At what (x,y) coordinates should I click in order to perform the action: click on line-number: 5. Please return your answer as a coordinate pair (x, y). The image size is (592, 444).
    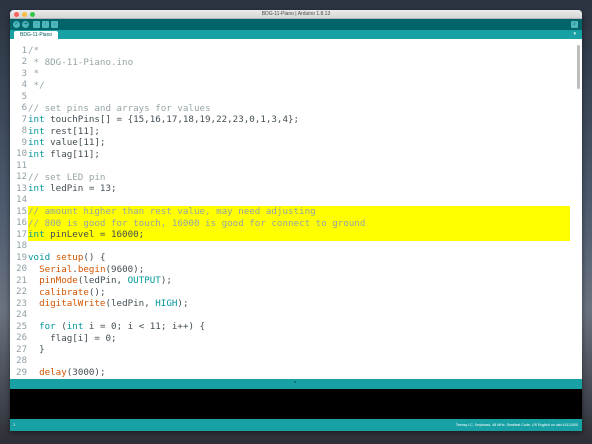
    Looking at the image, I should click on (24, 96).